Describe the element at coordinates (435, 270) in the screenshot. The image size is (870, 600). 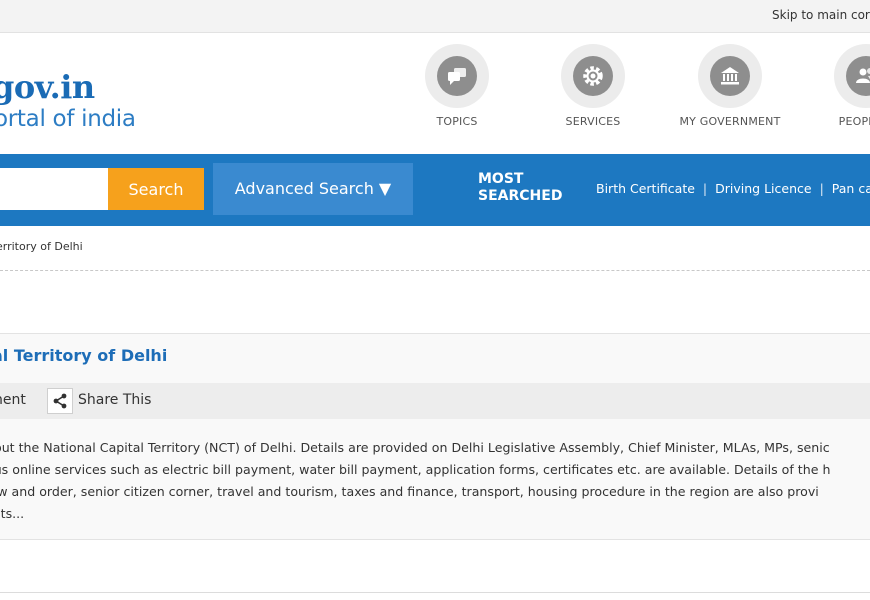
I see `breadcrumb-divider` at that location.